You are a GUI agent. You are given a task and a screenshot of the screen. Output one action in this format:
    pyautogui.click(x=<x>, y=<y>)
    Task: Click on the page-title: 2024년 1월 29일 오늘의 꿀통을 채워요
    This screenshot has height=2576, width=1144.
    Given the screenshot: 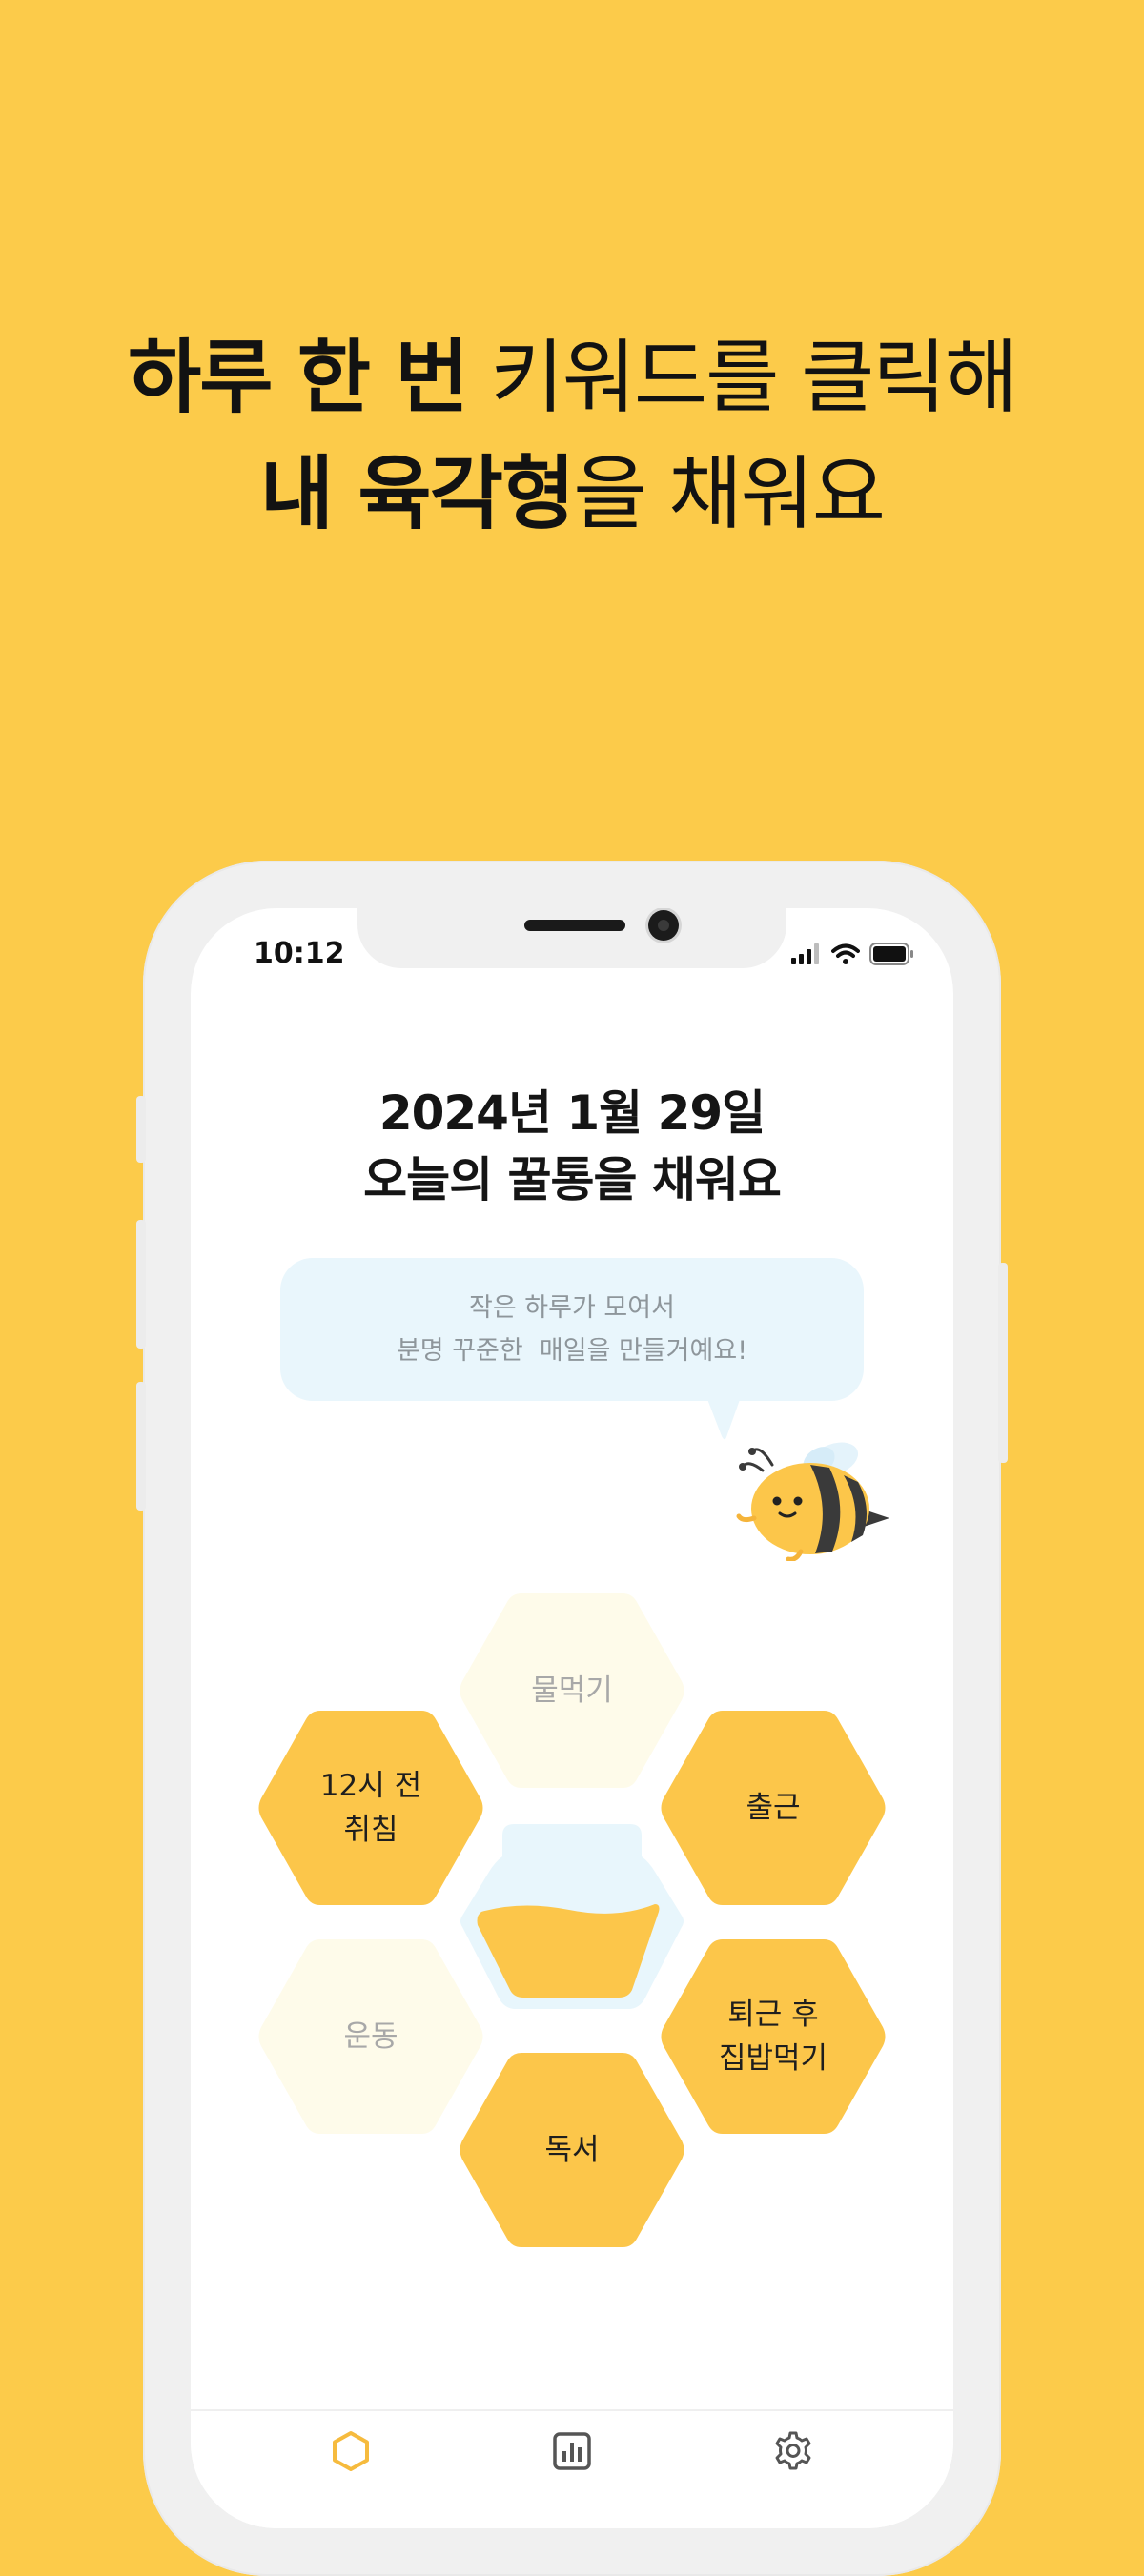 What is the action you would take?
    pyautogui.click(x=572, y=1146)
    